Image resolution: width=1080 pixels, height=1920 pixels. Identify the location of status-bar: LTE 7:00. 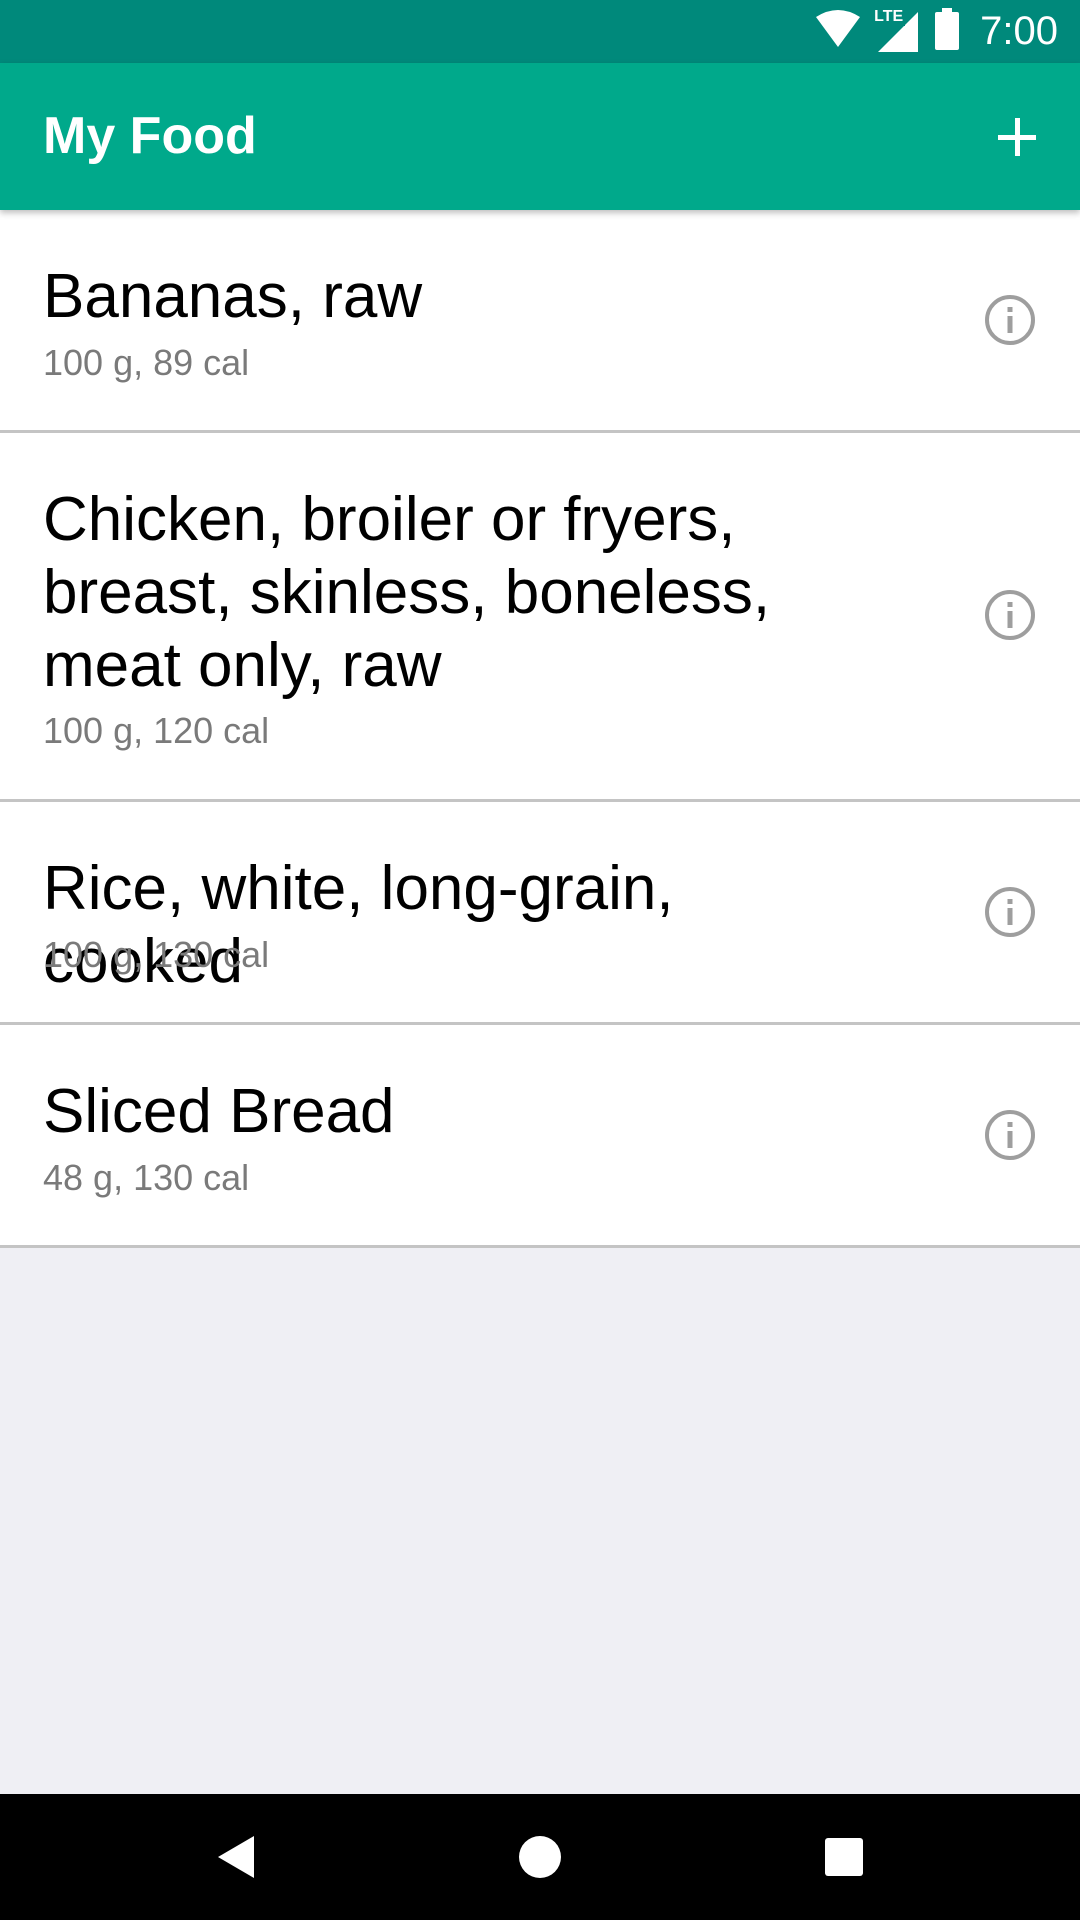
(540, 31).